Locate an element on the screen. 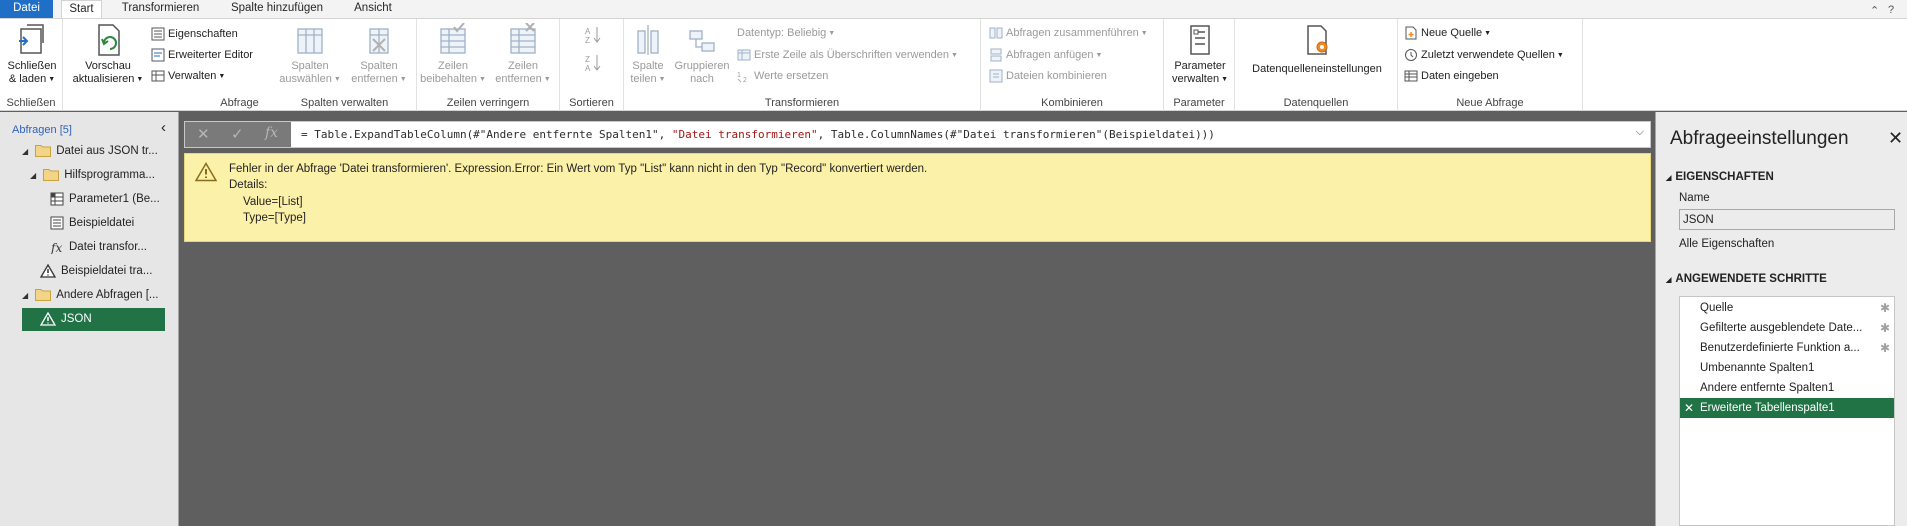 The height and width of the screenshot is (526, 1907). step-custom-function: Benutzerdefinierte Funktion a... ✱ is located at coordinates (1787, 348).